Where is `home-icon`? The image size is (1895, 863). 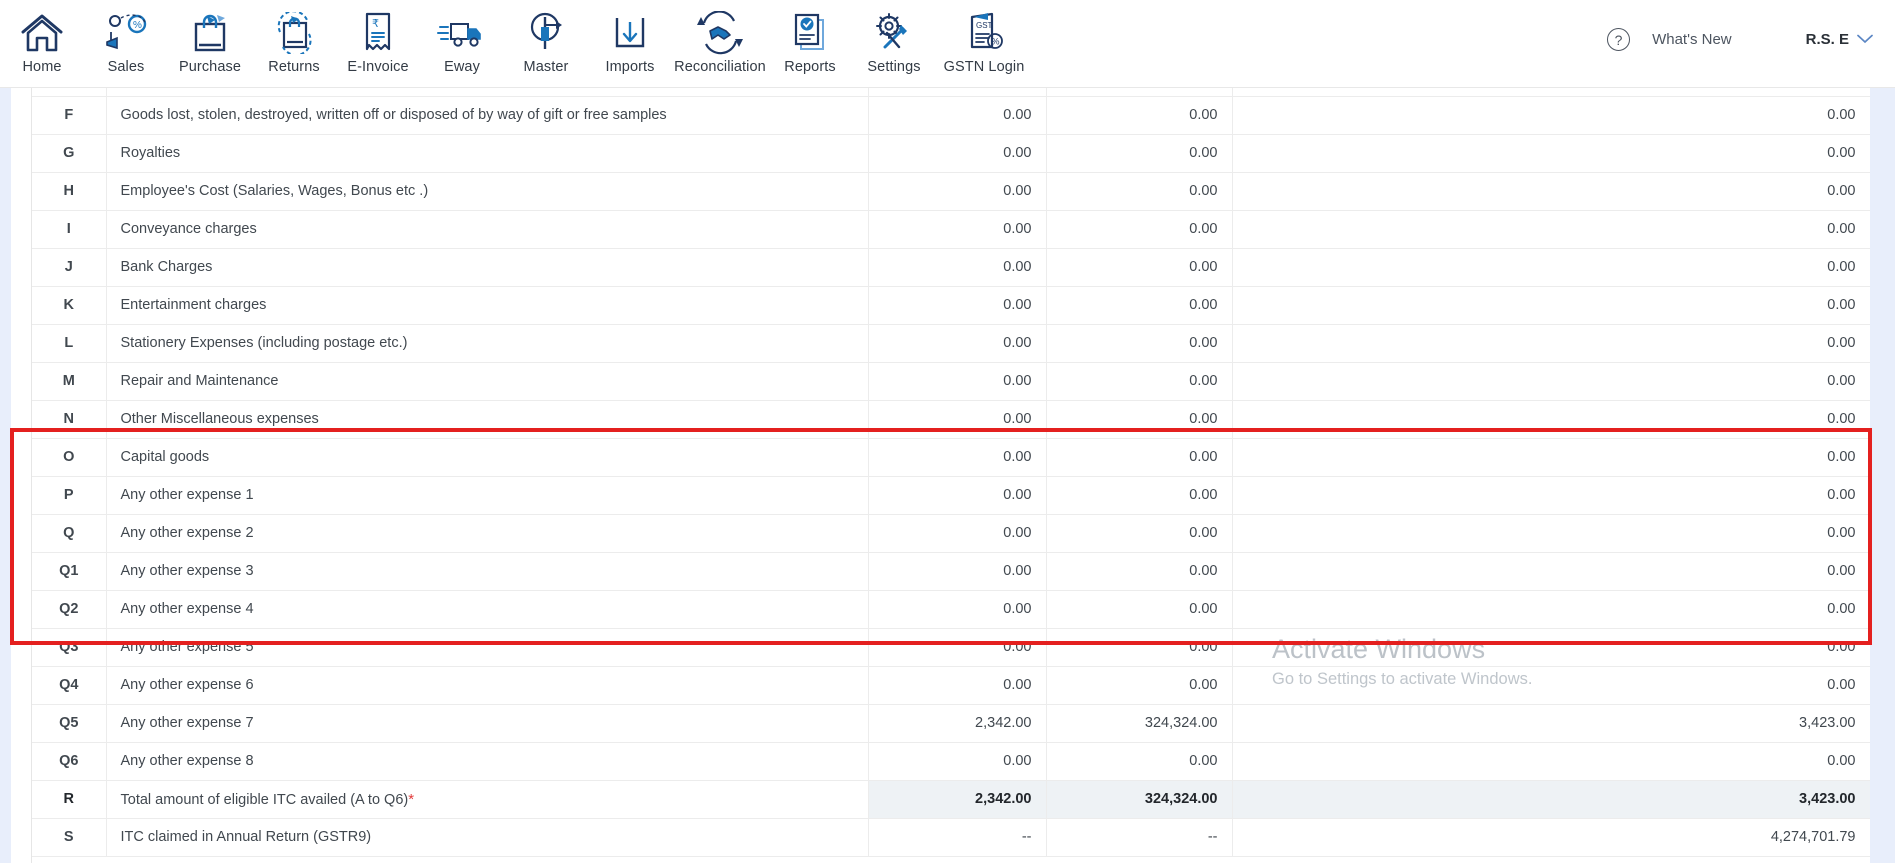
home-icon is located at coordinates (42, 33).